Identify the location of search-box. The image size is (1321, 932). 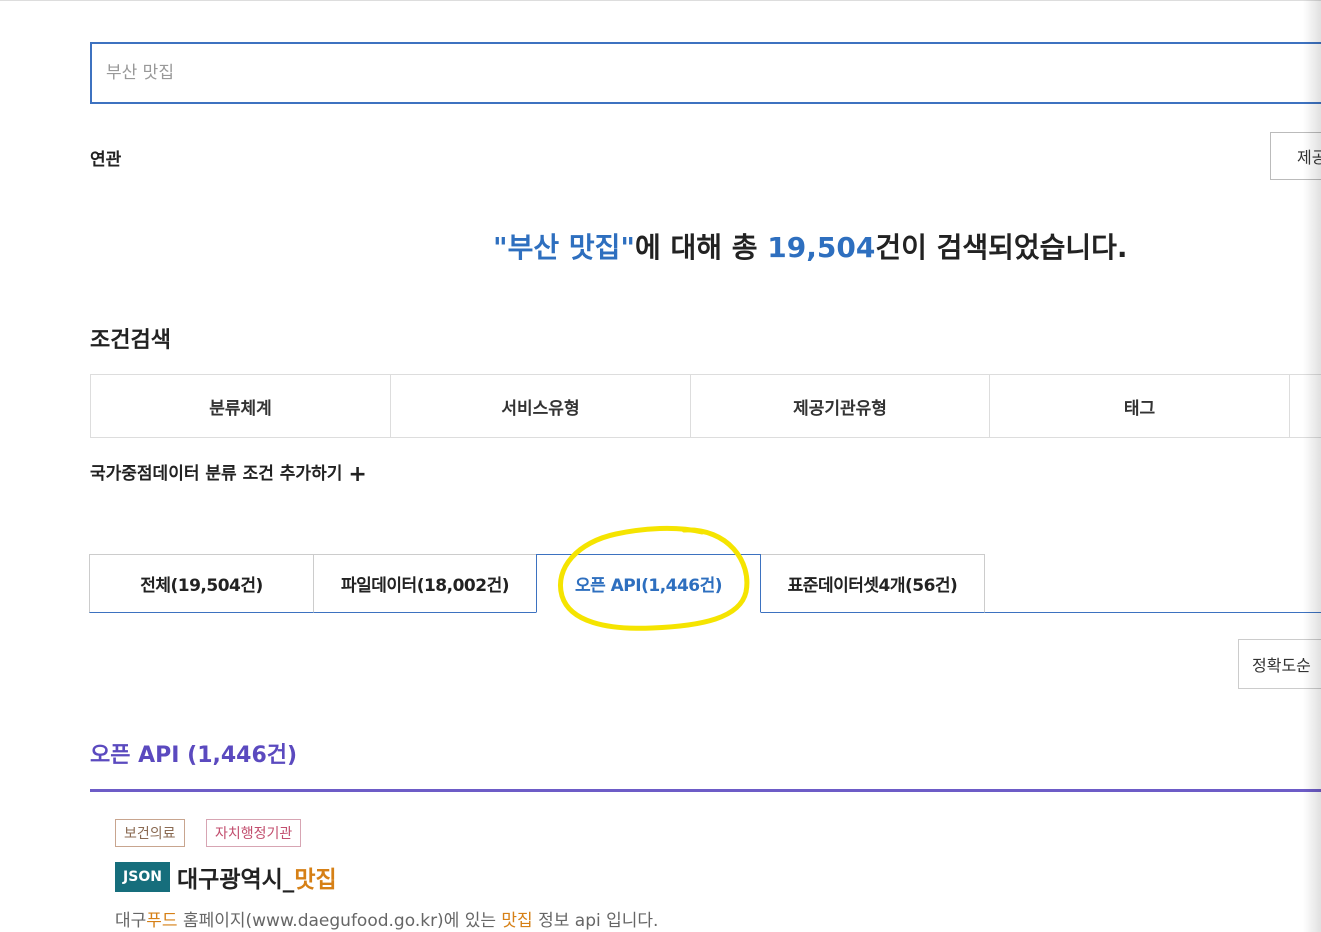
(705, 73).